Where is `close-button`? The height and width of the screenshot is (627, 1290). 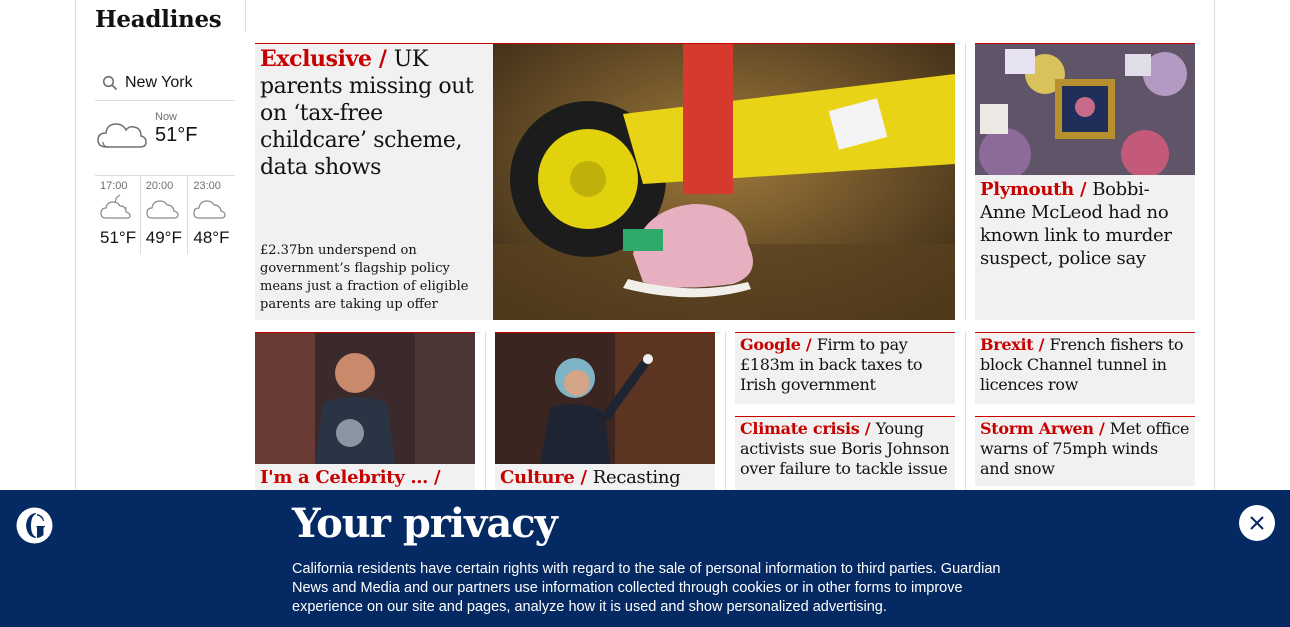
close-button is located at coordinates (1257, 523).